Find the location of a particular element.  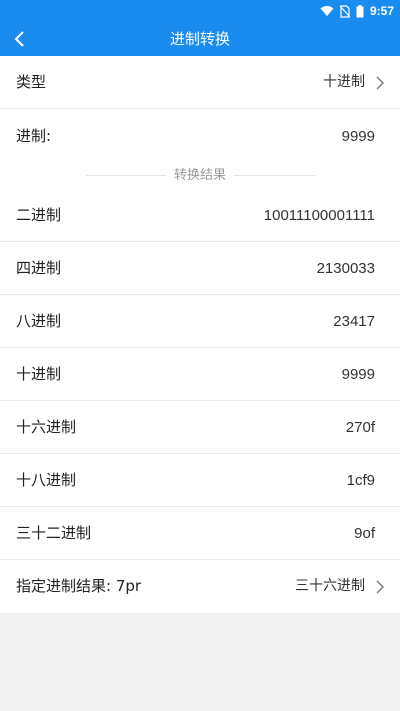

status-icons: 9:57 is located at coordinates (357, 11).